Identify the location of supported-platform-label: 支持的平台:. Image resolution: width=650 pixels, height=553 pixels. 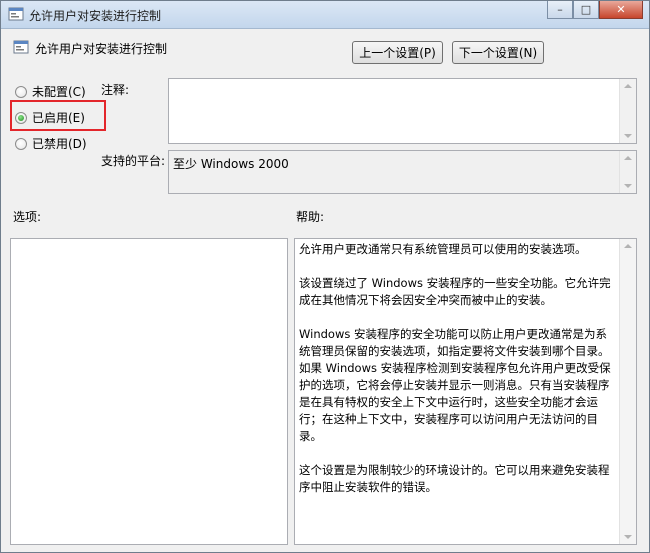
(133, 161).